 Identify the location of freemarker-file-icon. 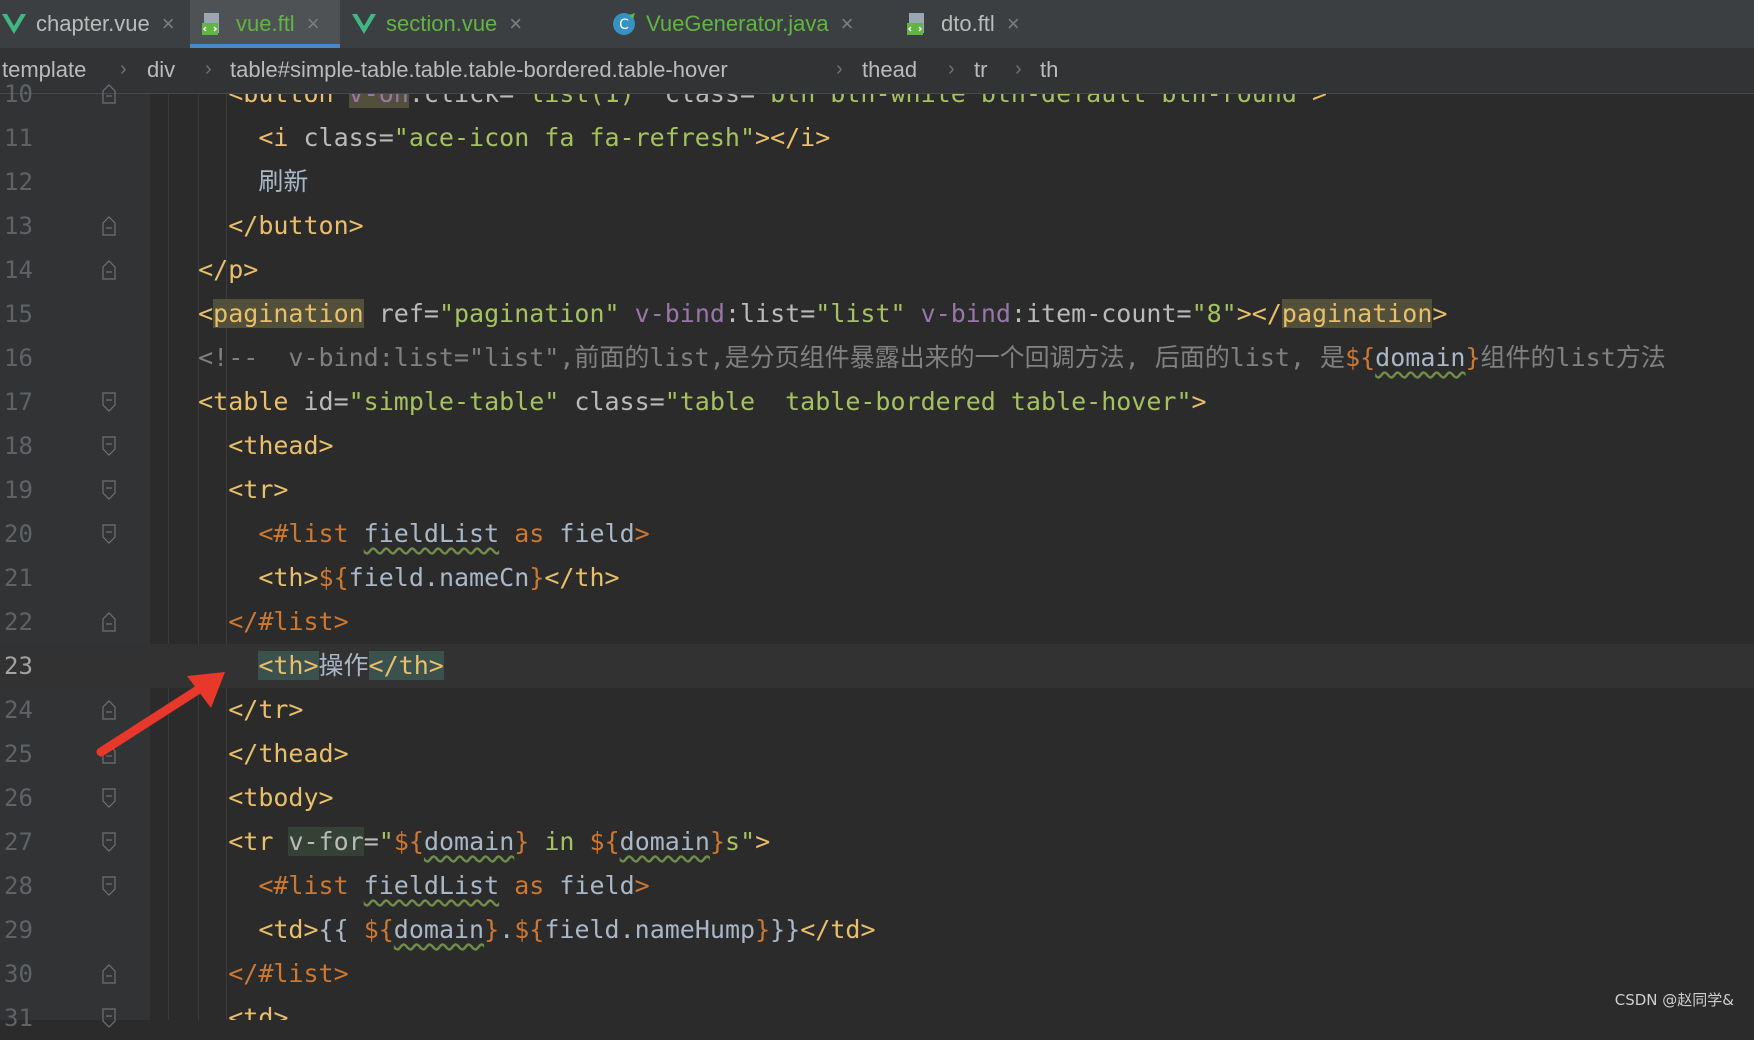
(214, 24).